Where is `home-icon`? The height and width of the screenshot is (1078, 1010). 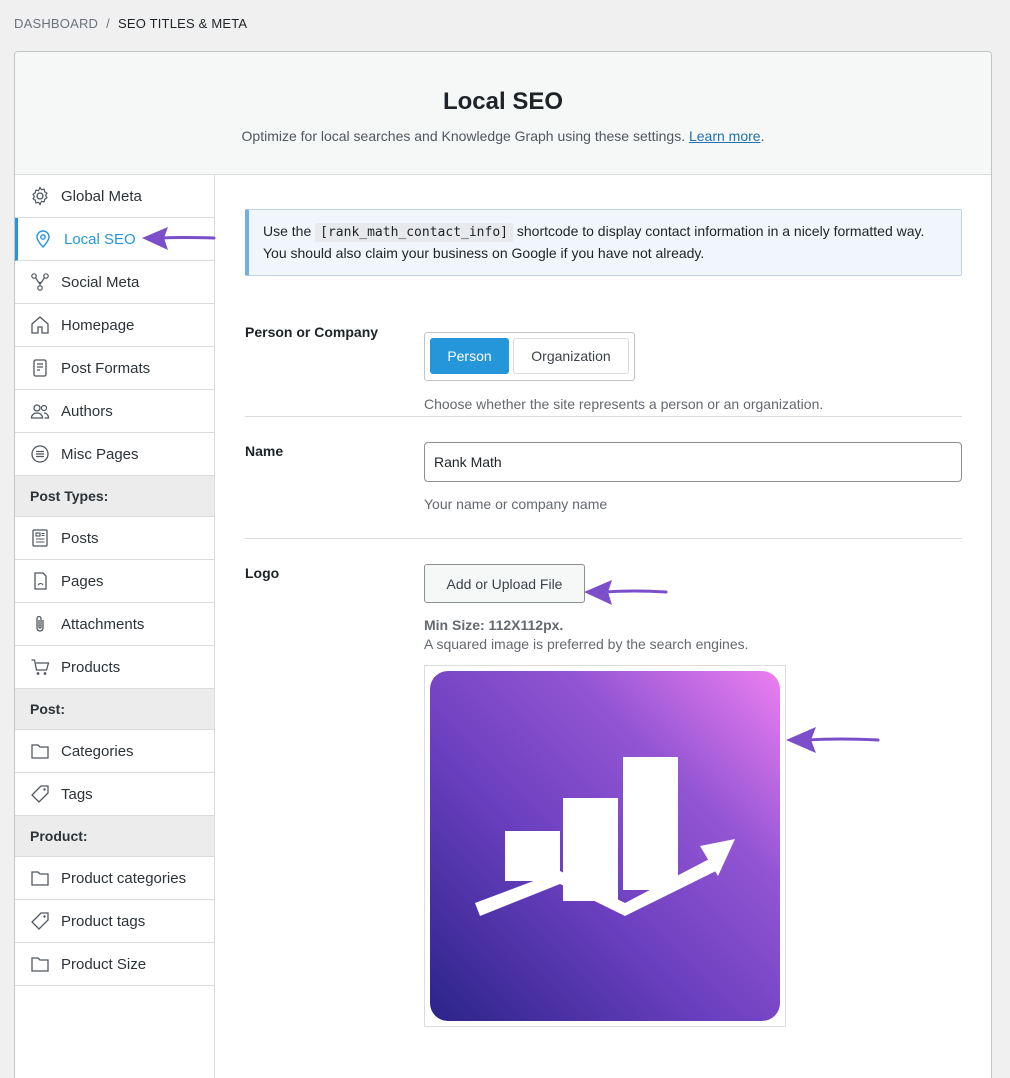 home-icon is located at coordinates (40, 325).